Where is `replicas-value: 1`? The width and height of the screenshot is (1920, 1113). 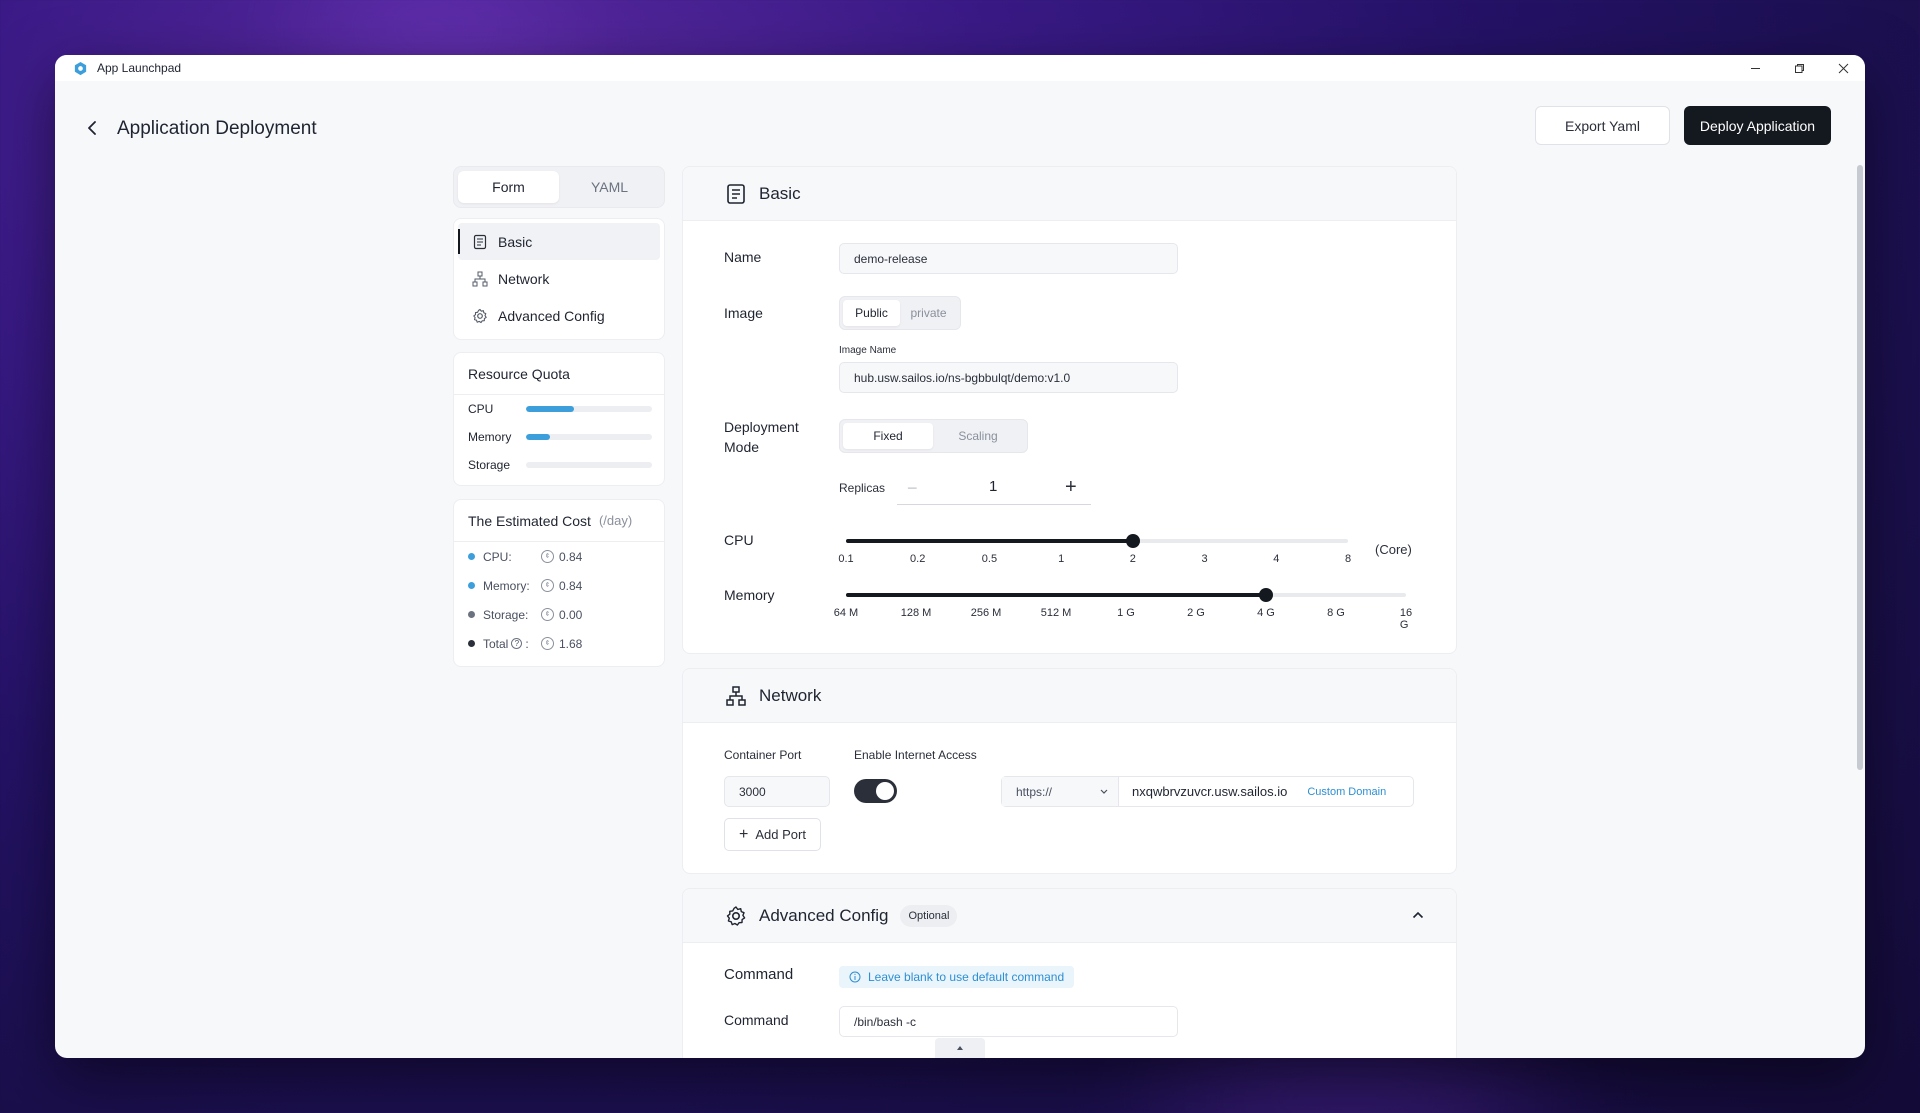 replicas-value: 1 is located at coordinates (993, 486).